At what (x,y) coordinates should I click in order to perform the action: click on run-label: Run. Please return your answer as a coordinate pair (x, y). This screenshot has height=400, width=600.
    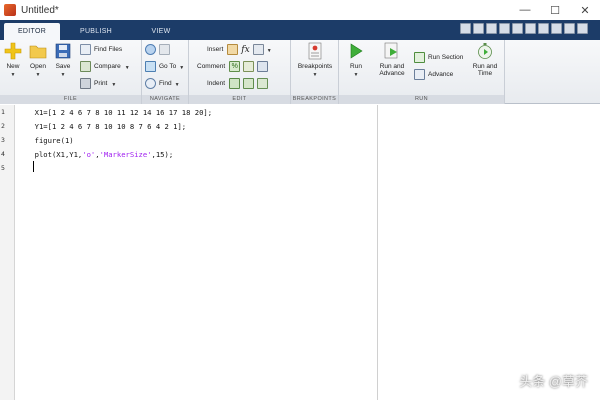
    Looking at the image, I should click on (356, 66).